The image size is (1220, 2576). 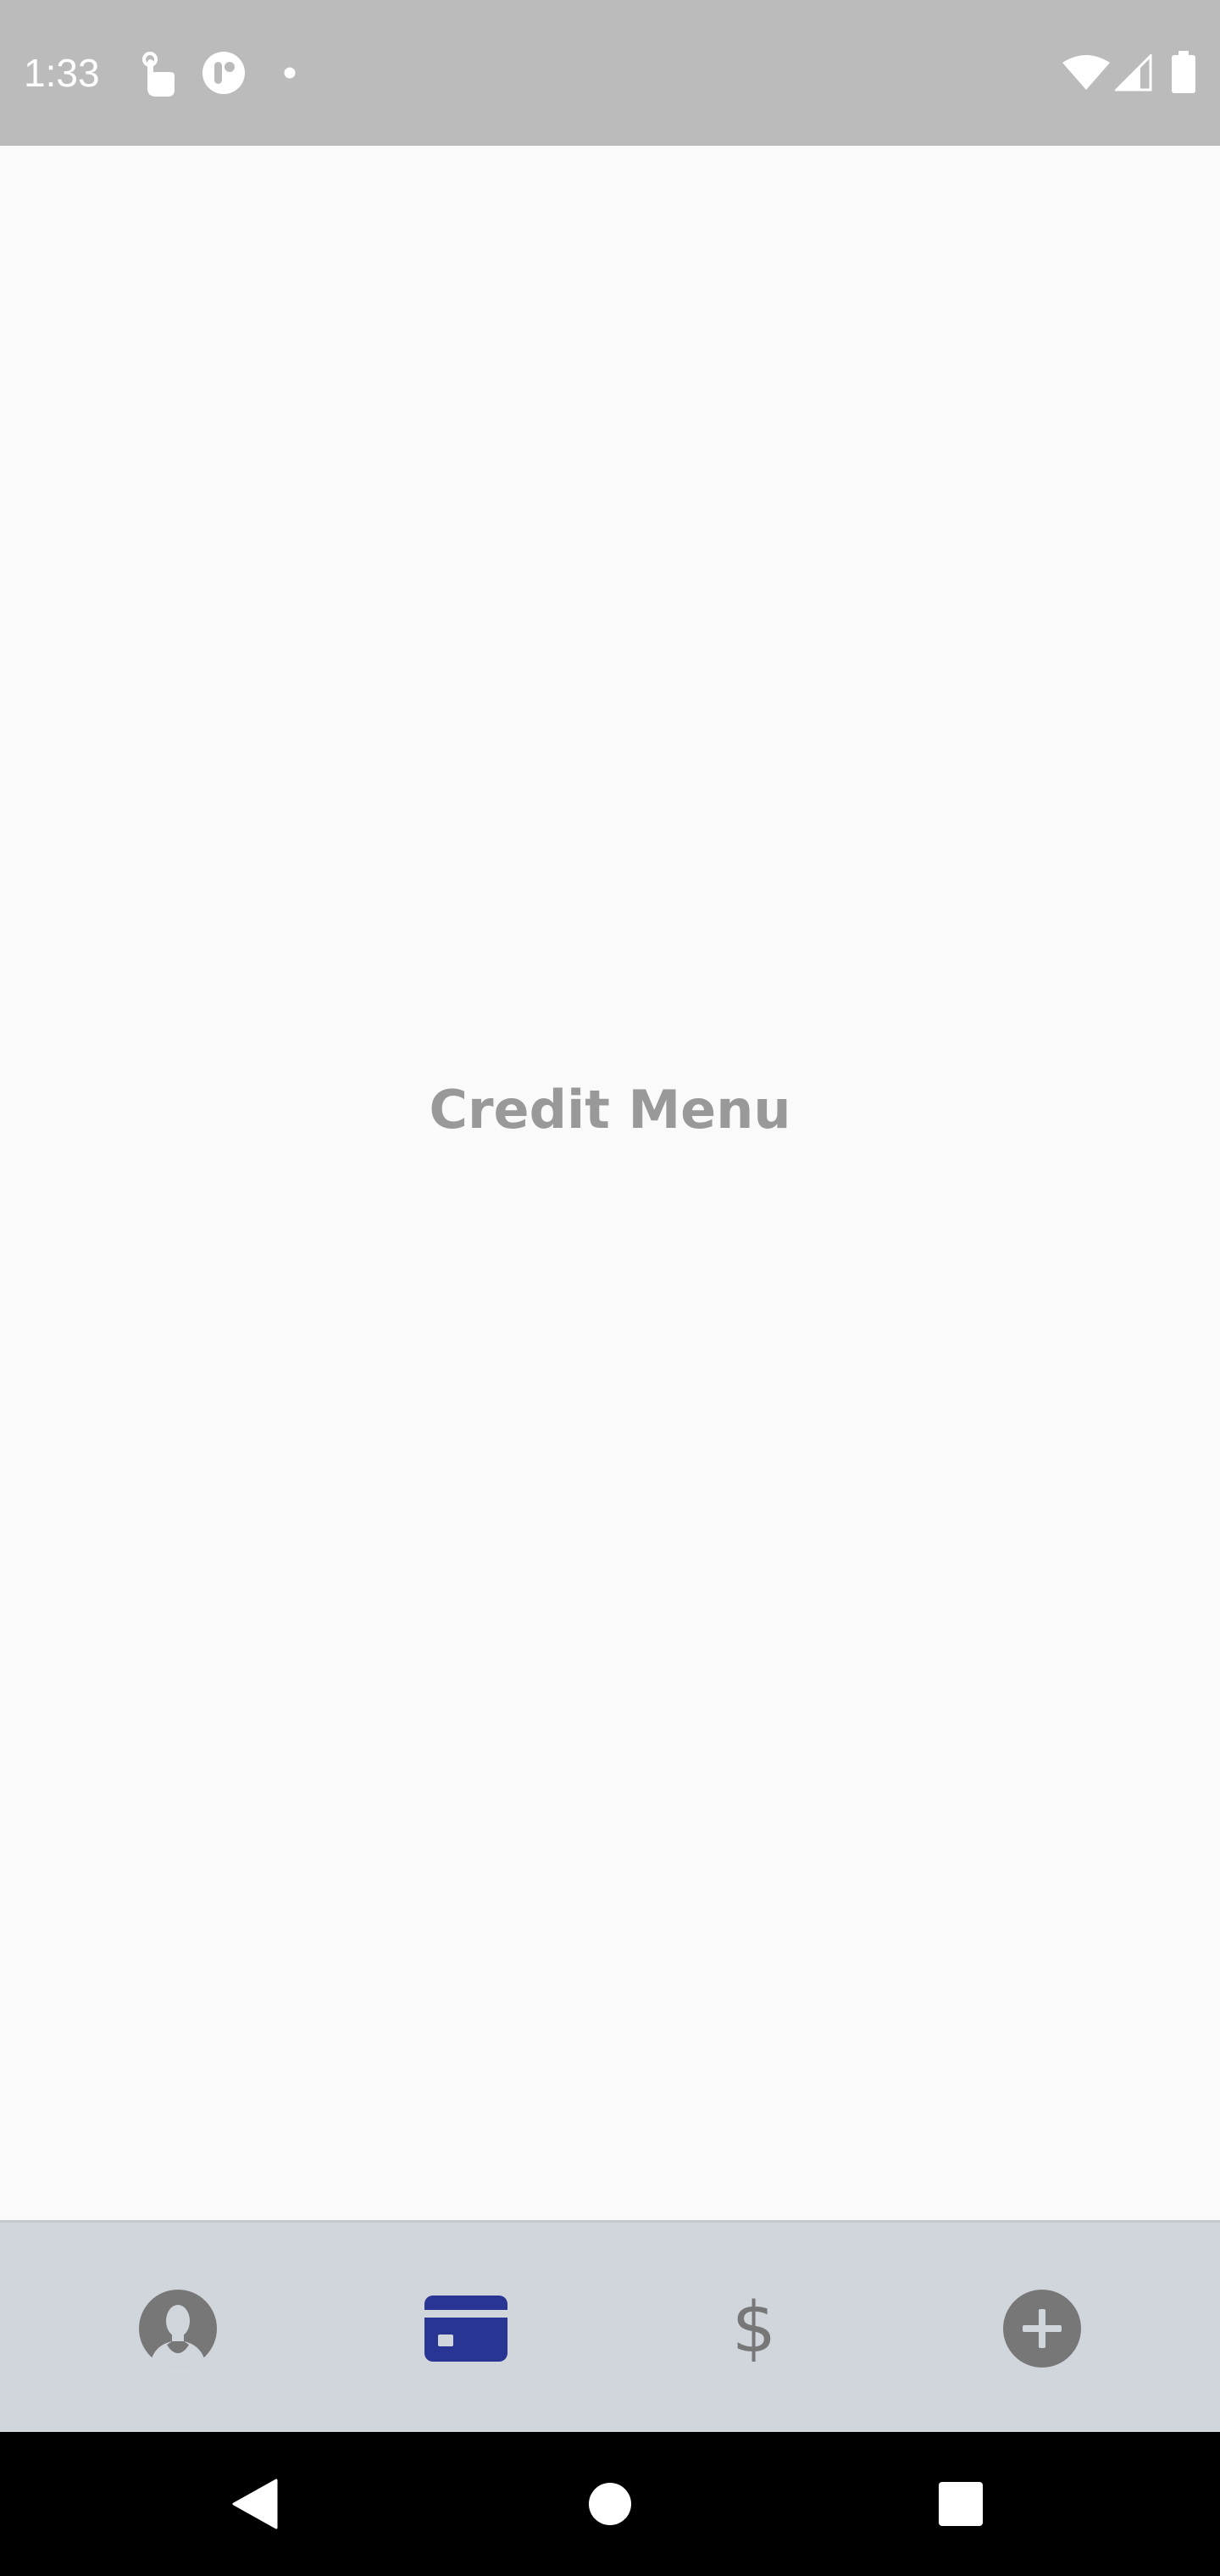 What do you see at coordinates (62, 73) in the screenshot?
I see `status-time: 1:33` at bounding box center [62, 73].